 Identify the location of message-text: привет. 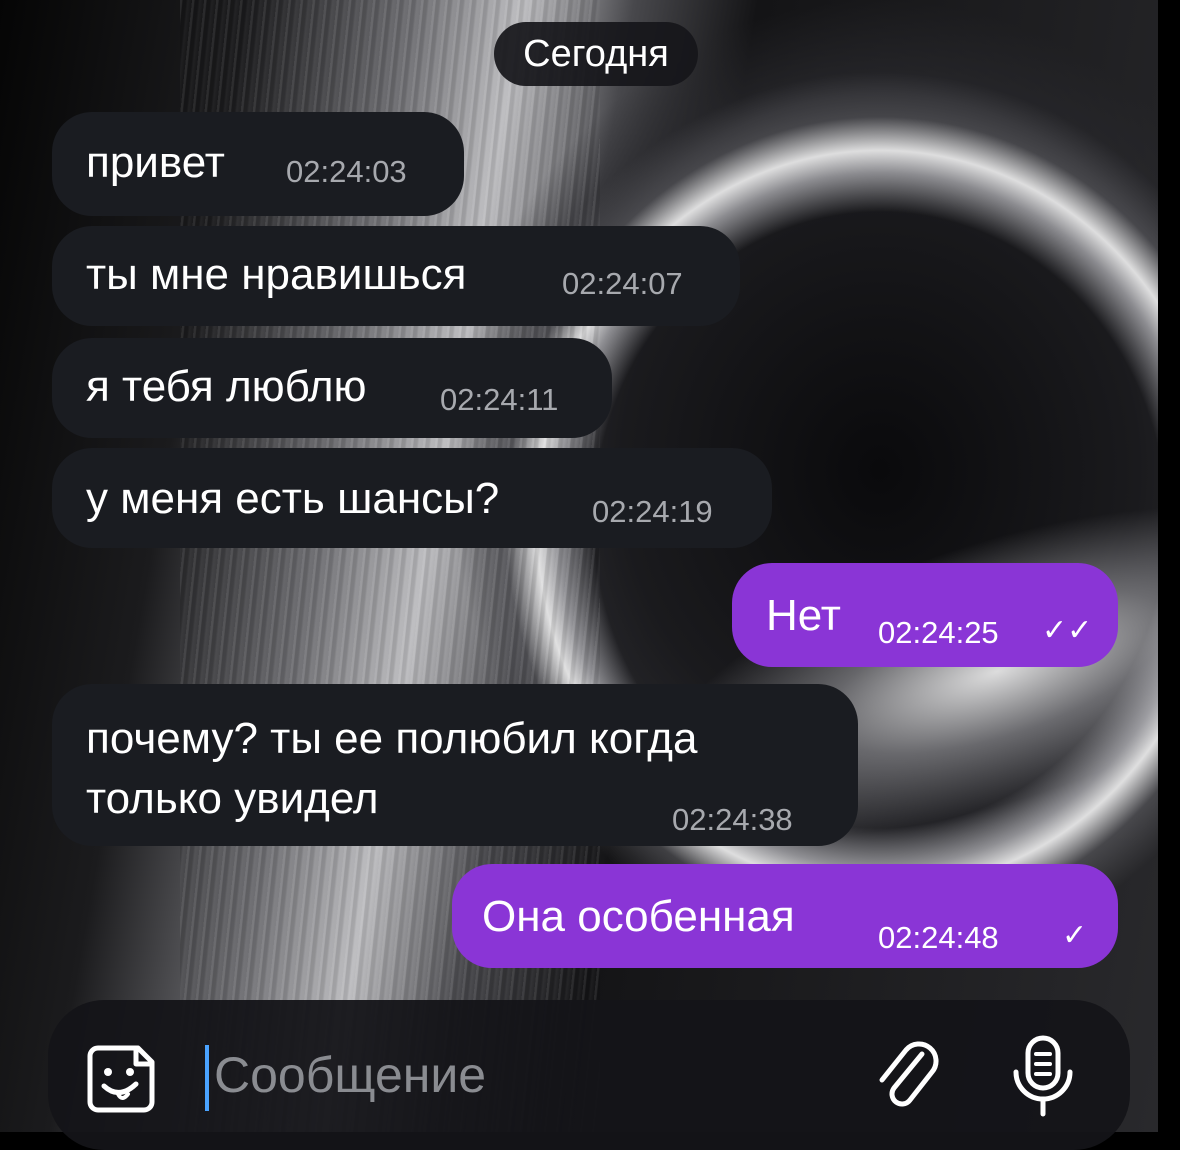
(155, 162).